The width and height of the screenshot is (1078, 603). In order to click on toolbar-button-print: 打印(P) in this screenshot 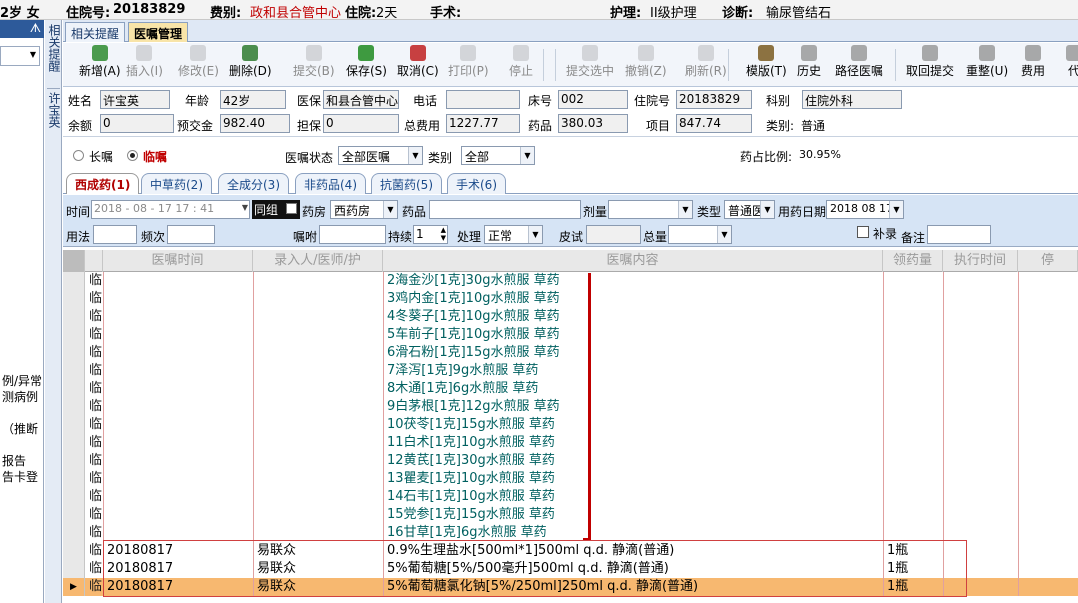, I will do `click(468, 62)`.